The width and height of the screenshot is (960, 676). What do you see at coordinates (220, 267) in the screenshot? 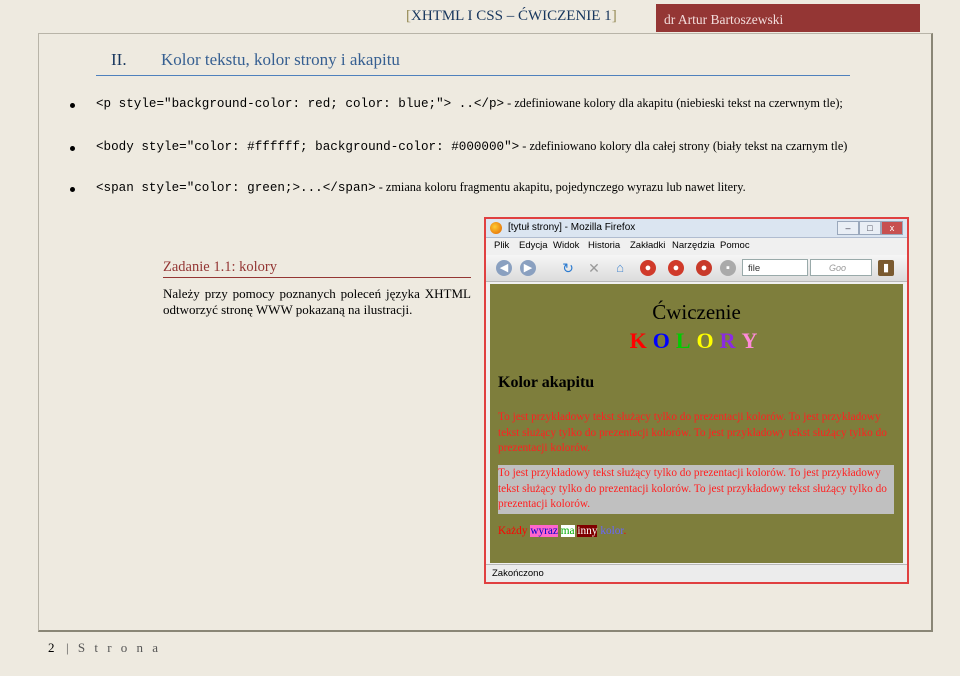
I see `task-title: Zadanie 1.1: kolory` at bounding box center [220, 267].